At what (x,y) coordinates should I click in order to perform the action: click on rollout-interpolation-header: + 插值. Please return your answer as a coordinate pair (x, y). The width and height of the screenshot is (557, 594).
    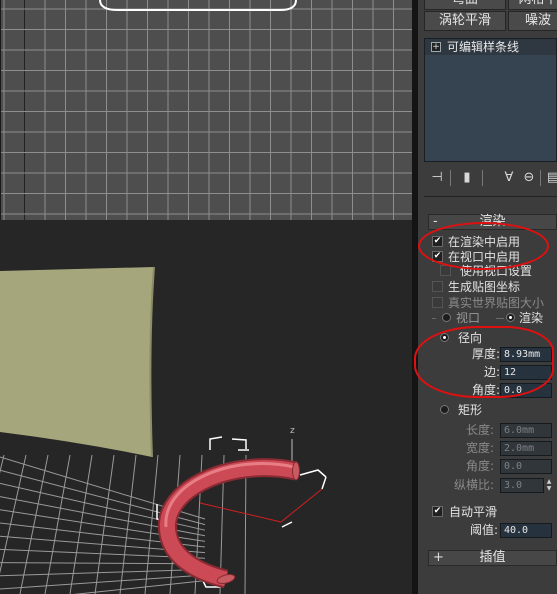
    Looking at the image, I should click on (492, 558).